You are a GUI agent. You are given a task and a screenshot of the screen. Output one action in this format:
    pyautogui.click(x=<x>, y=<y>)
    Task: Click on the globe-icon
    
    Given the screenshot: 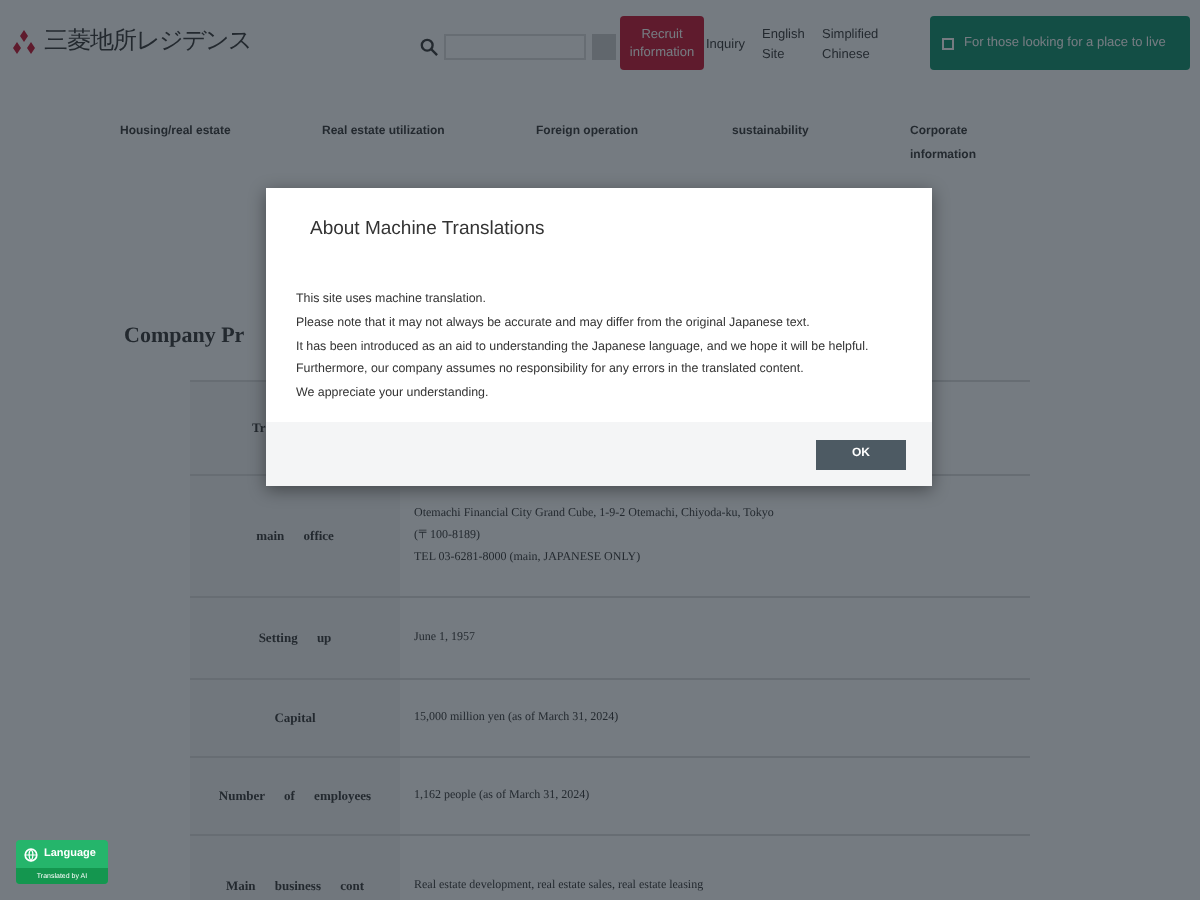 What is the action you would take?
    pyautogui.click(x=31, y=854)
    